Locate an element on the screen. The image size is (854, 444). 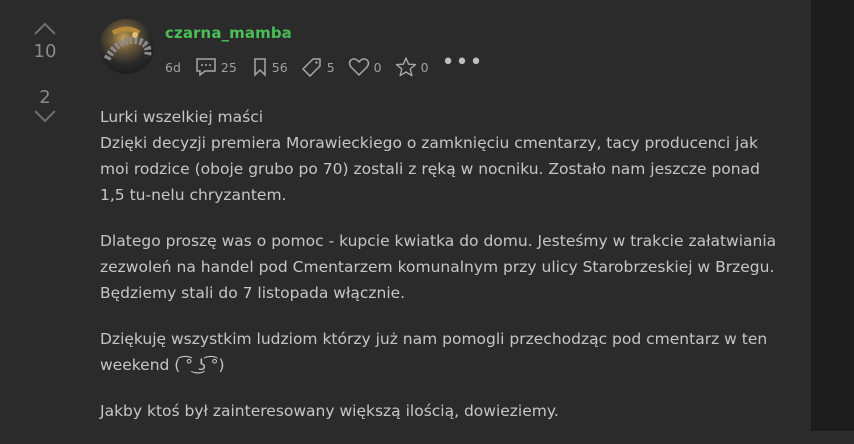
upvote-chevron-icon is located at coordinates (45, 29).